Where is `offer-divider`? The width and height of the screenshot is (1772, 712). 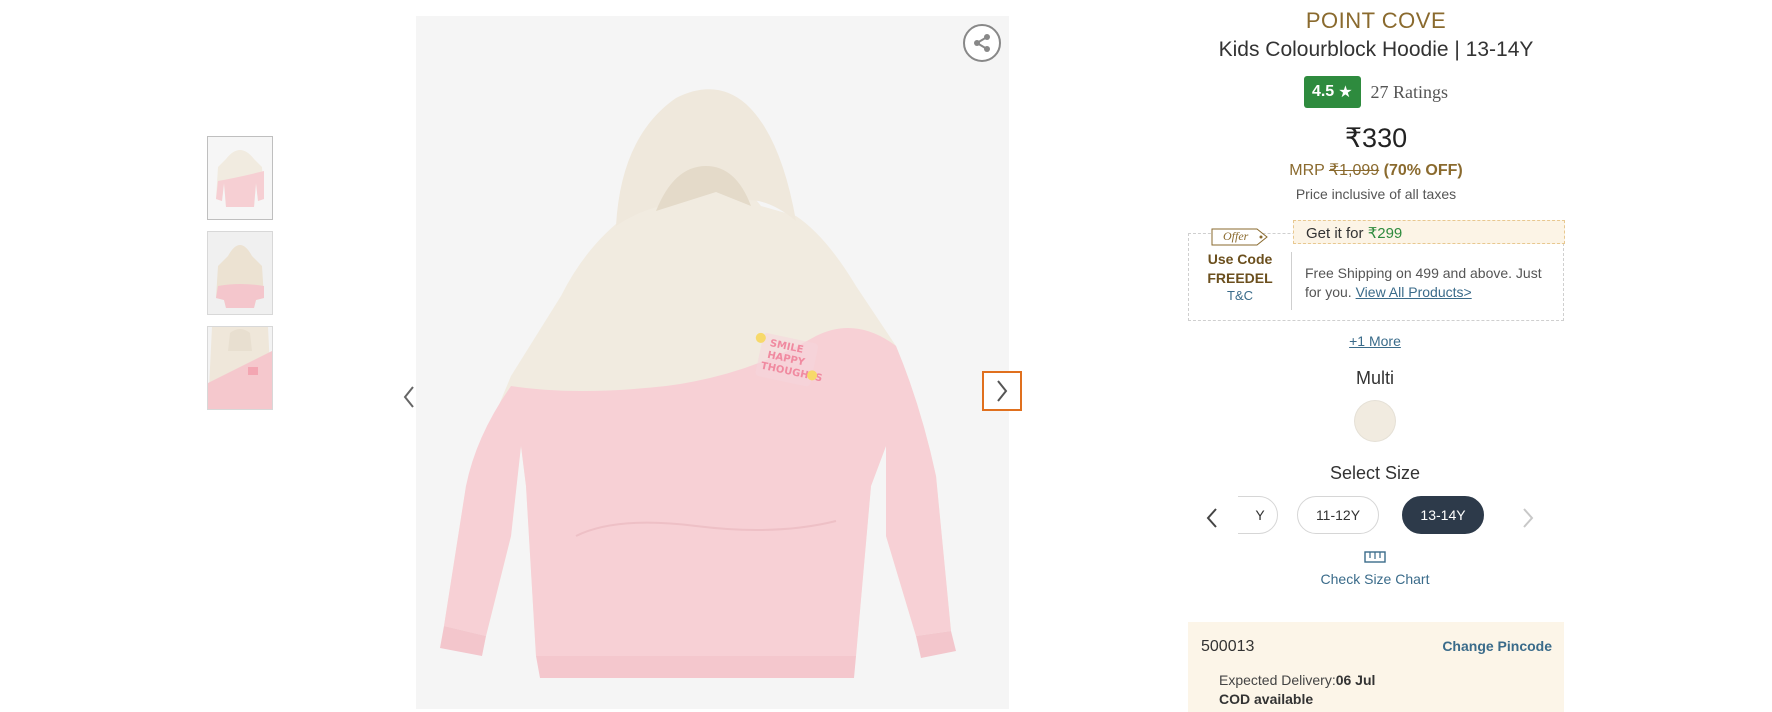 offer-divider is located at coordinates (1291, 281).